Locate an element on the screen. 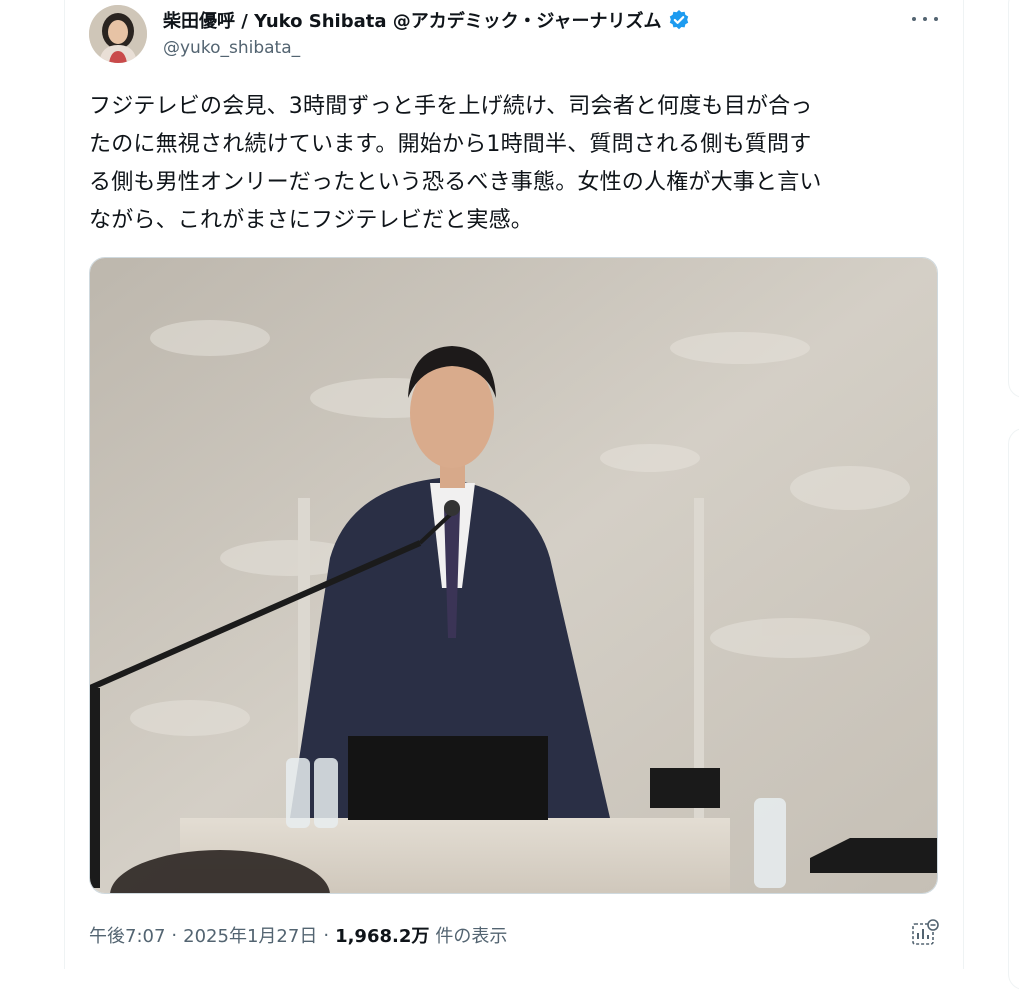  author-display-name: 柴田優呼 / Yuko Shibata @アカデミック・ジャーナリズム is located at coordinates (412, 20).